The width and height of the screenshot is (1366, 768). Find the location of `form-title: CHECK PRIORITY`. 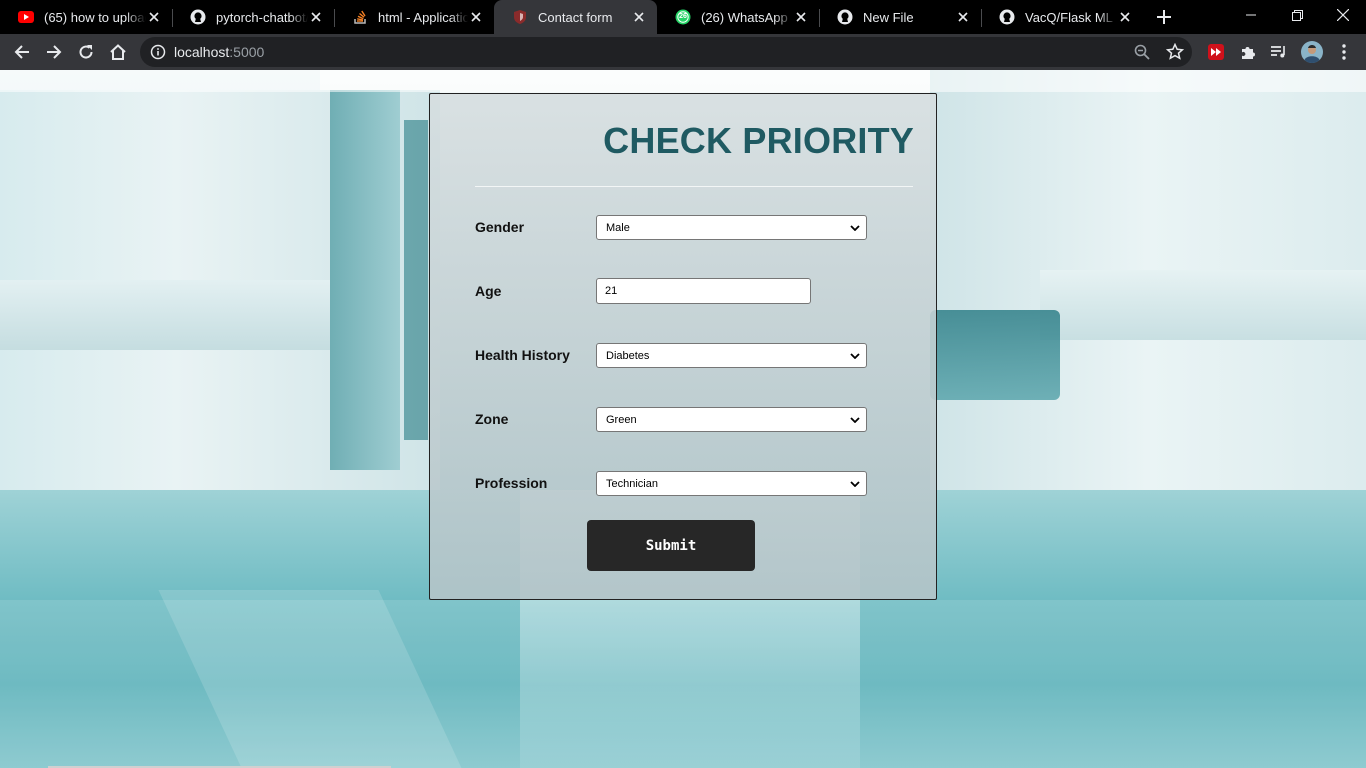

form-title: CHECK PRIORITY is located at coordinates (758, 140).